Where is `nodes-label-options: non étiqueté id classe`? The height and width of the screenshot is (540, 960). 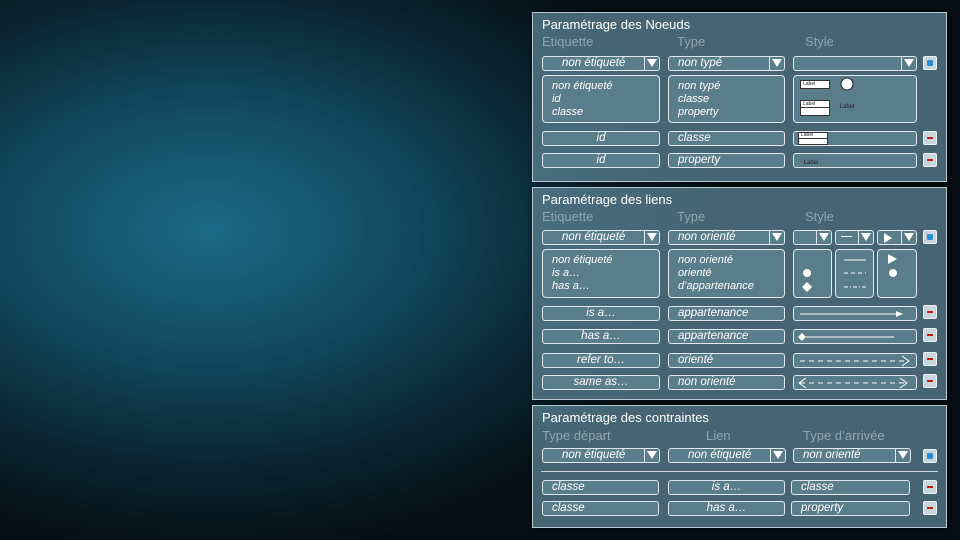 nodes-label-options: non étiqueté id classe is located at coordinates (601, 99).